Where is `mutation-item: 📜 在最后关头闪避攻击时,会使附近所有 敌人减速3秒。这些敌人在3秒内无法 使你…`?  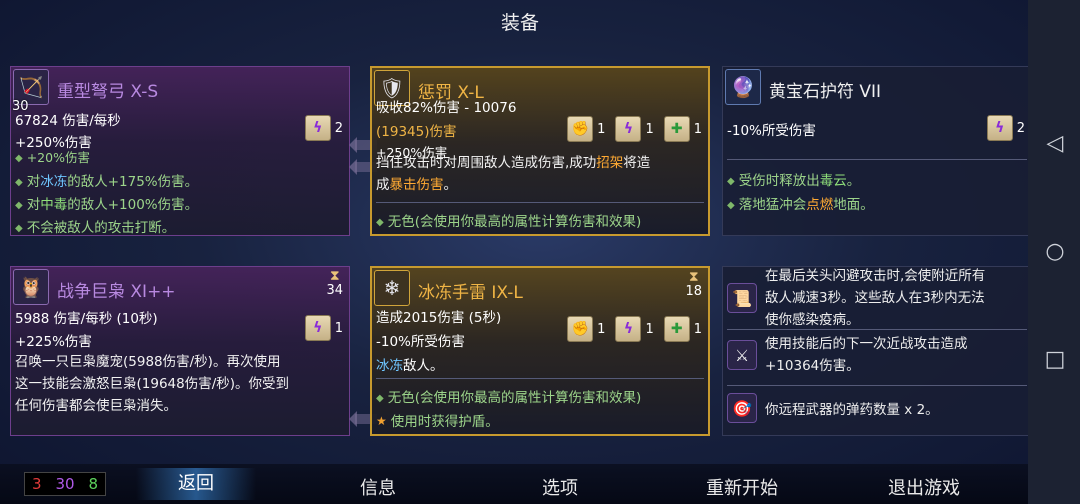 mutation-item: 📜 在最后关头闪避攻击时,会使附近所有 敌人减速3秒。这些敌人在3秒内无法 使你… is located at coordinates (877, 299).